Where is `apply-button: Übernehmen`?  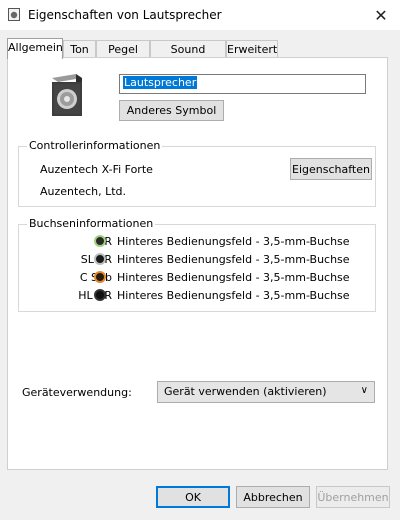
apply-button: Übernehmen is located at coordinates (353, 497).